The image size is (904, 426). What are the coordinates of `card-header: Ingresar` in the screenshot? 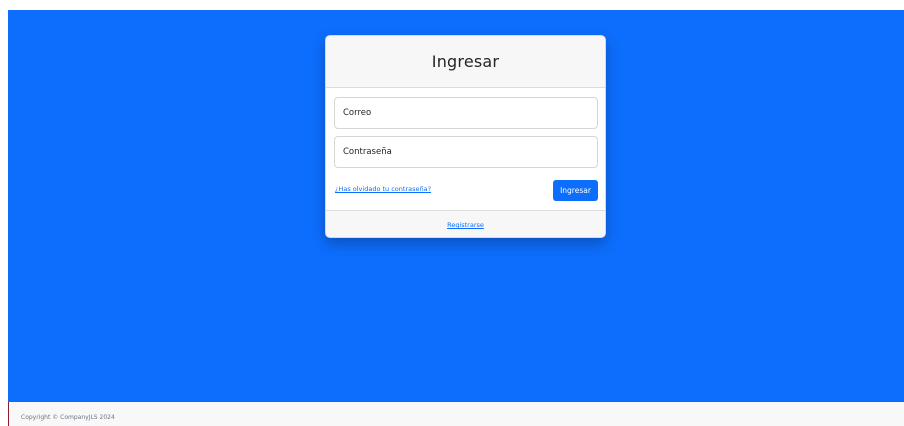 It's located at (465, 62).